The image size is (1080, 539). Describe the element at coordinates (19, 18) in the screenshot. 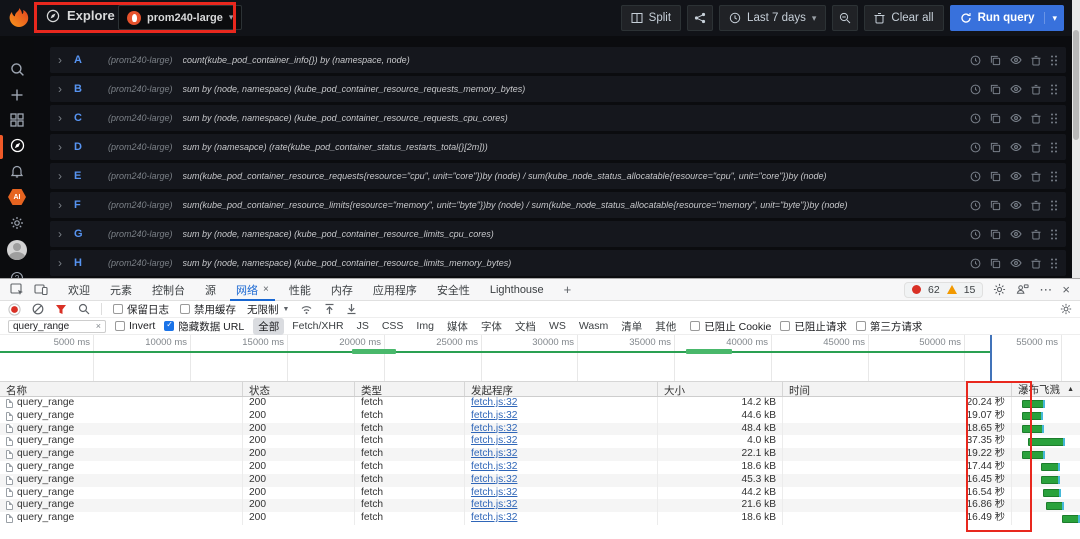

I see `grafana-logo-icon` at that location.